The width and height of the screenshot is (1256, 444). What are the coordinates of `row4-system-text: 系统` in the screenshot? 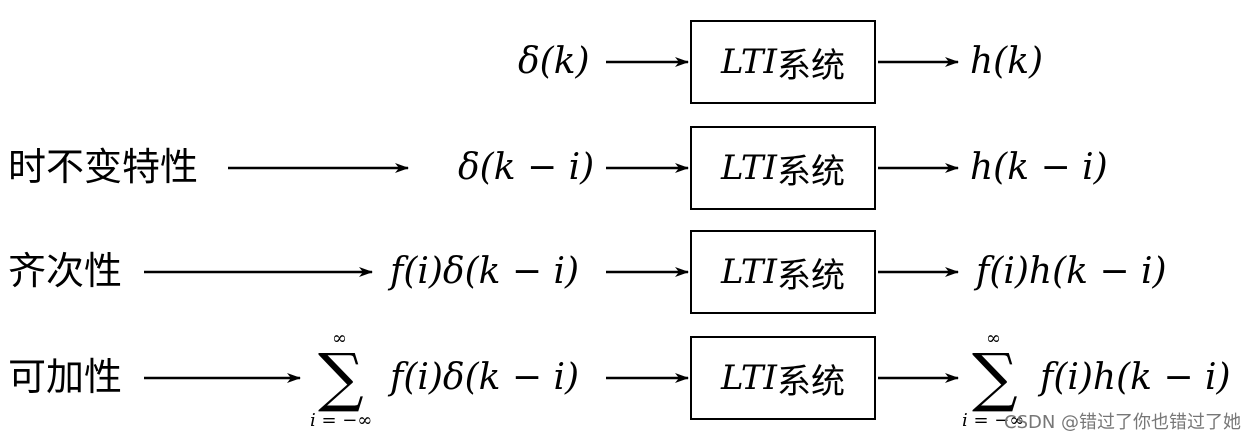 It's located at (810, 381).